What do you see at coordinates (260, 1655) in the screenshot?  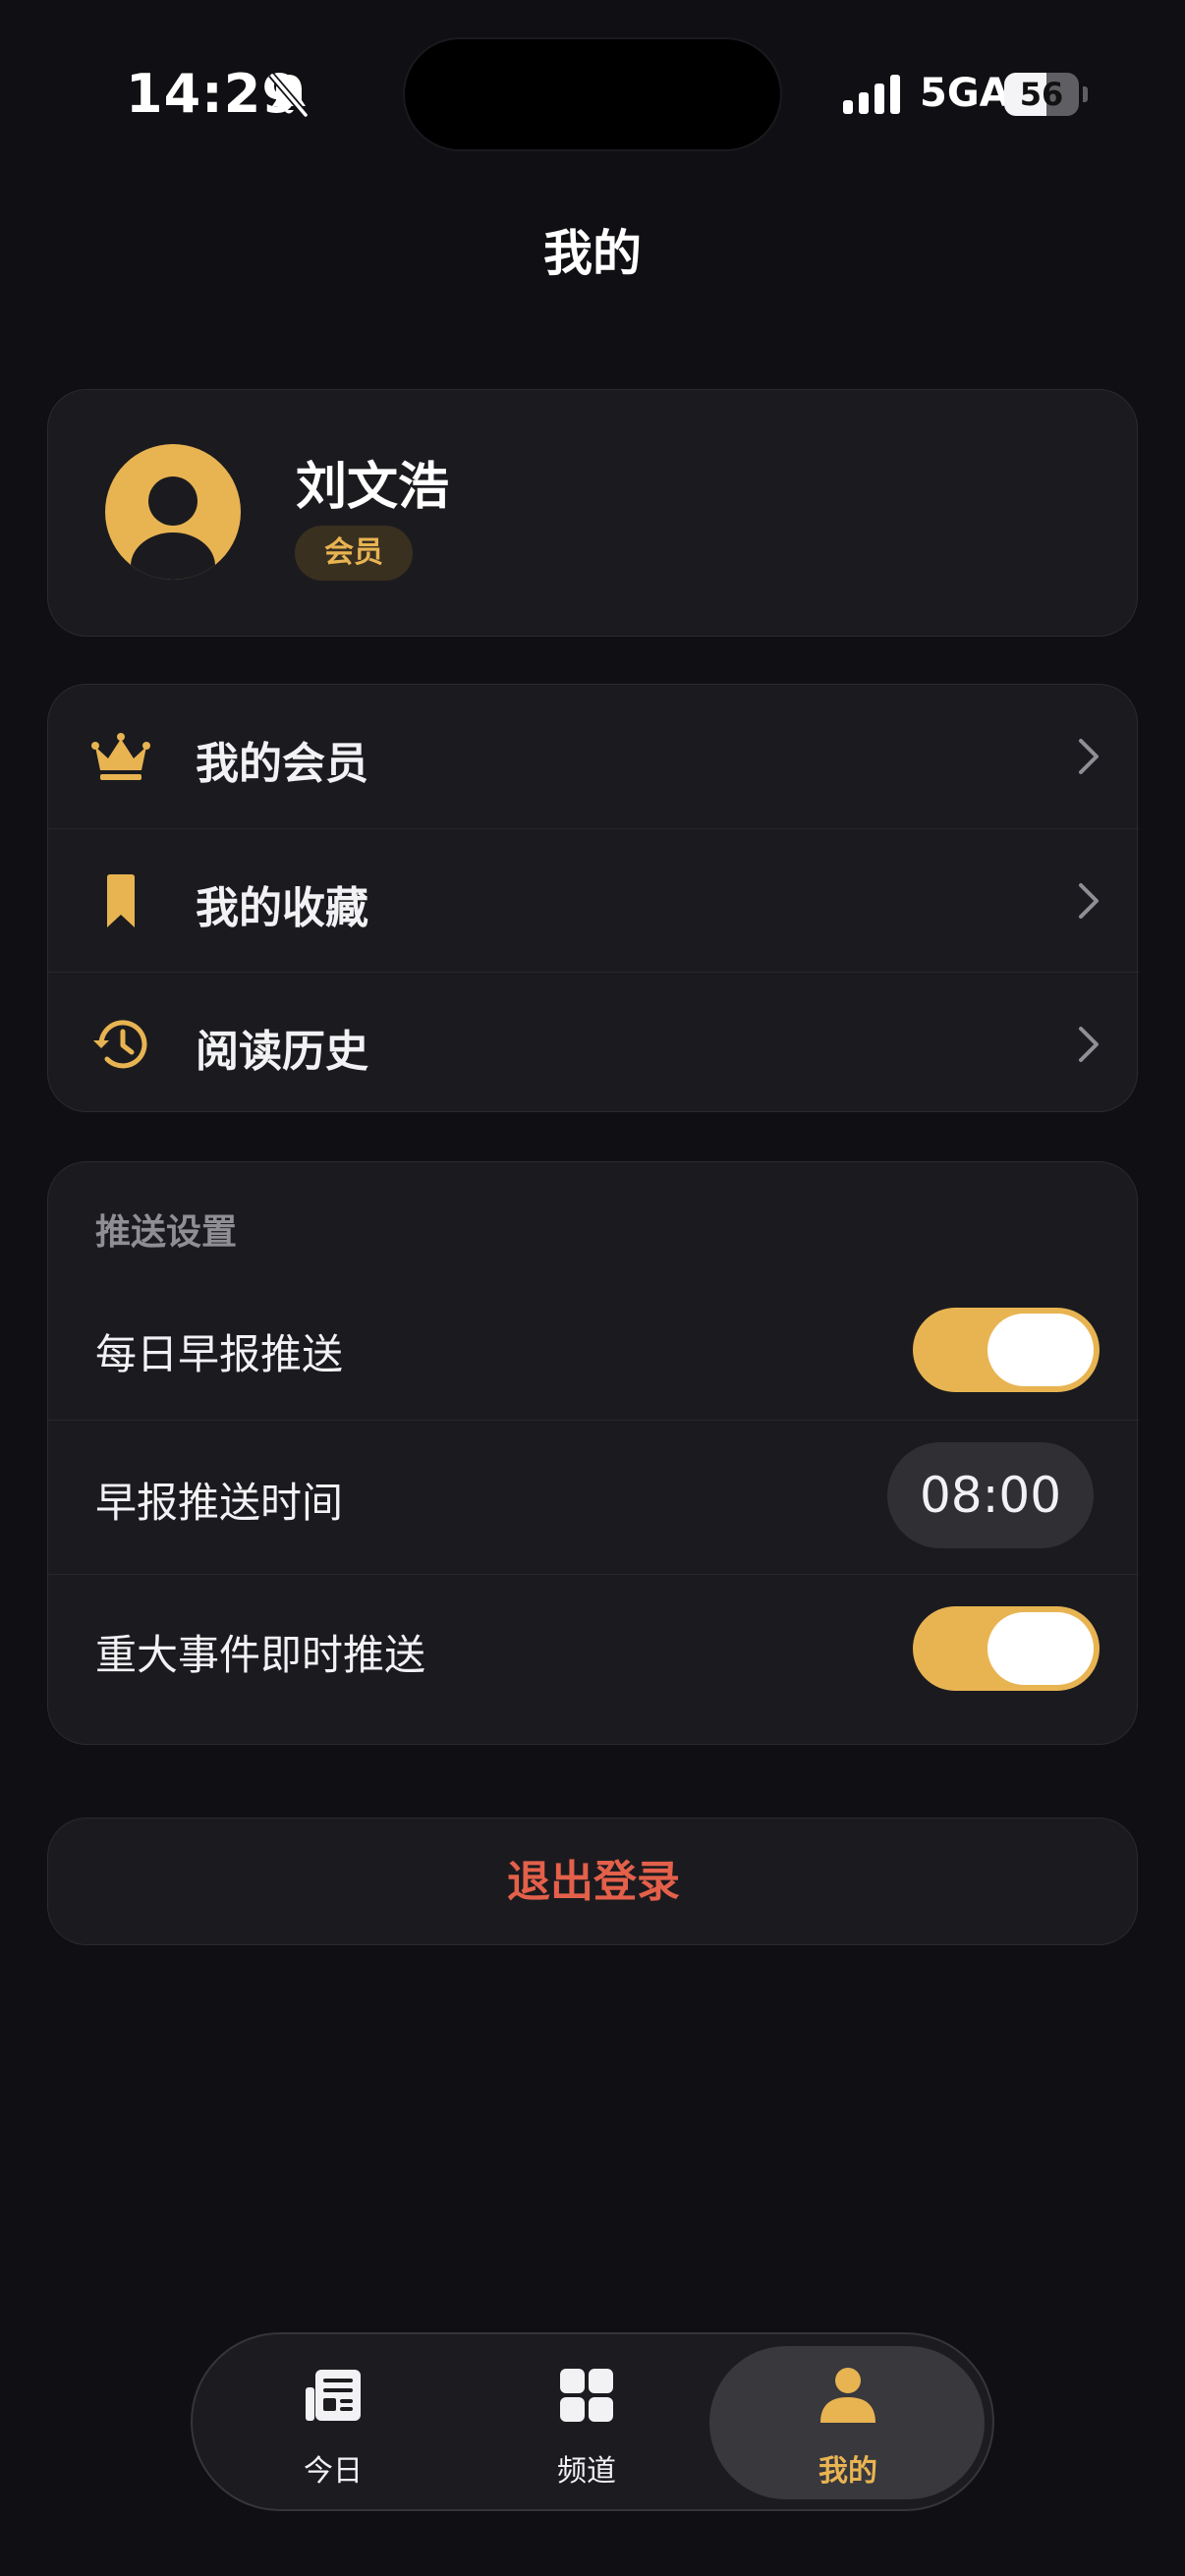 I see `setting-label: 重大事件即时推送` at bounding box center [260, 1655].